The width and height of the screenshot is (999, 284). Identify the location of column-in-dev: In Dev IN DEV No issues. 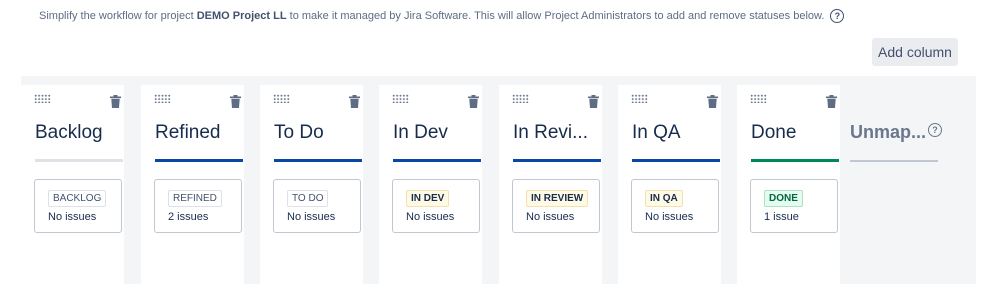
(430, 184).